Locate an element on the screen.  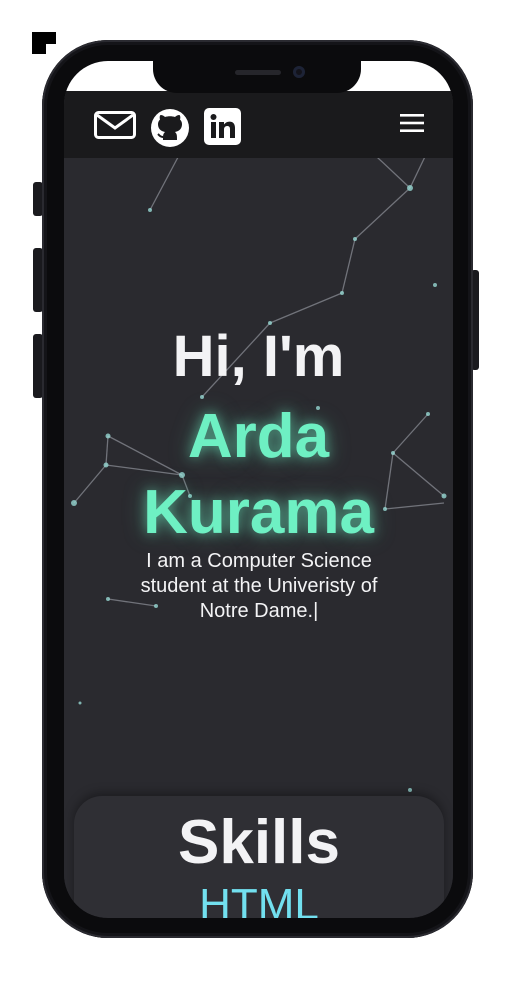
linkedin-icon is located at coordinates (222, 126).